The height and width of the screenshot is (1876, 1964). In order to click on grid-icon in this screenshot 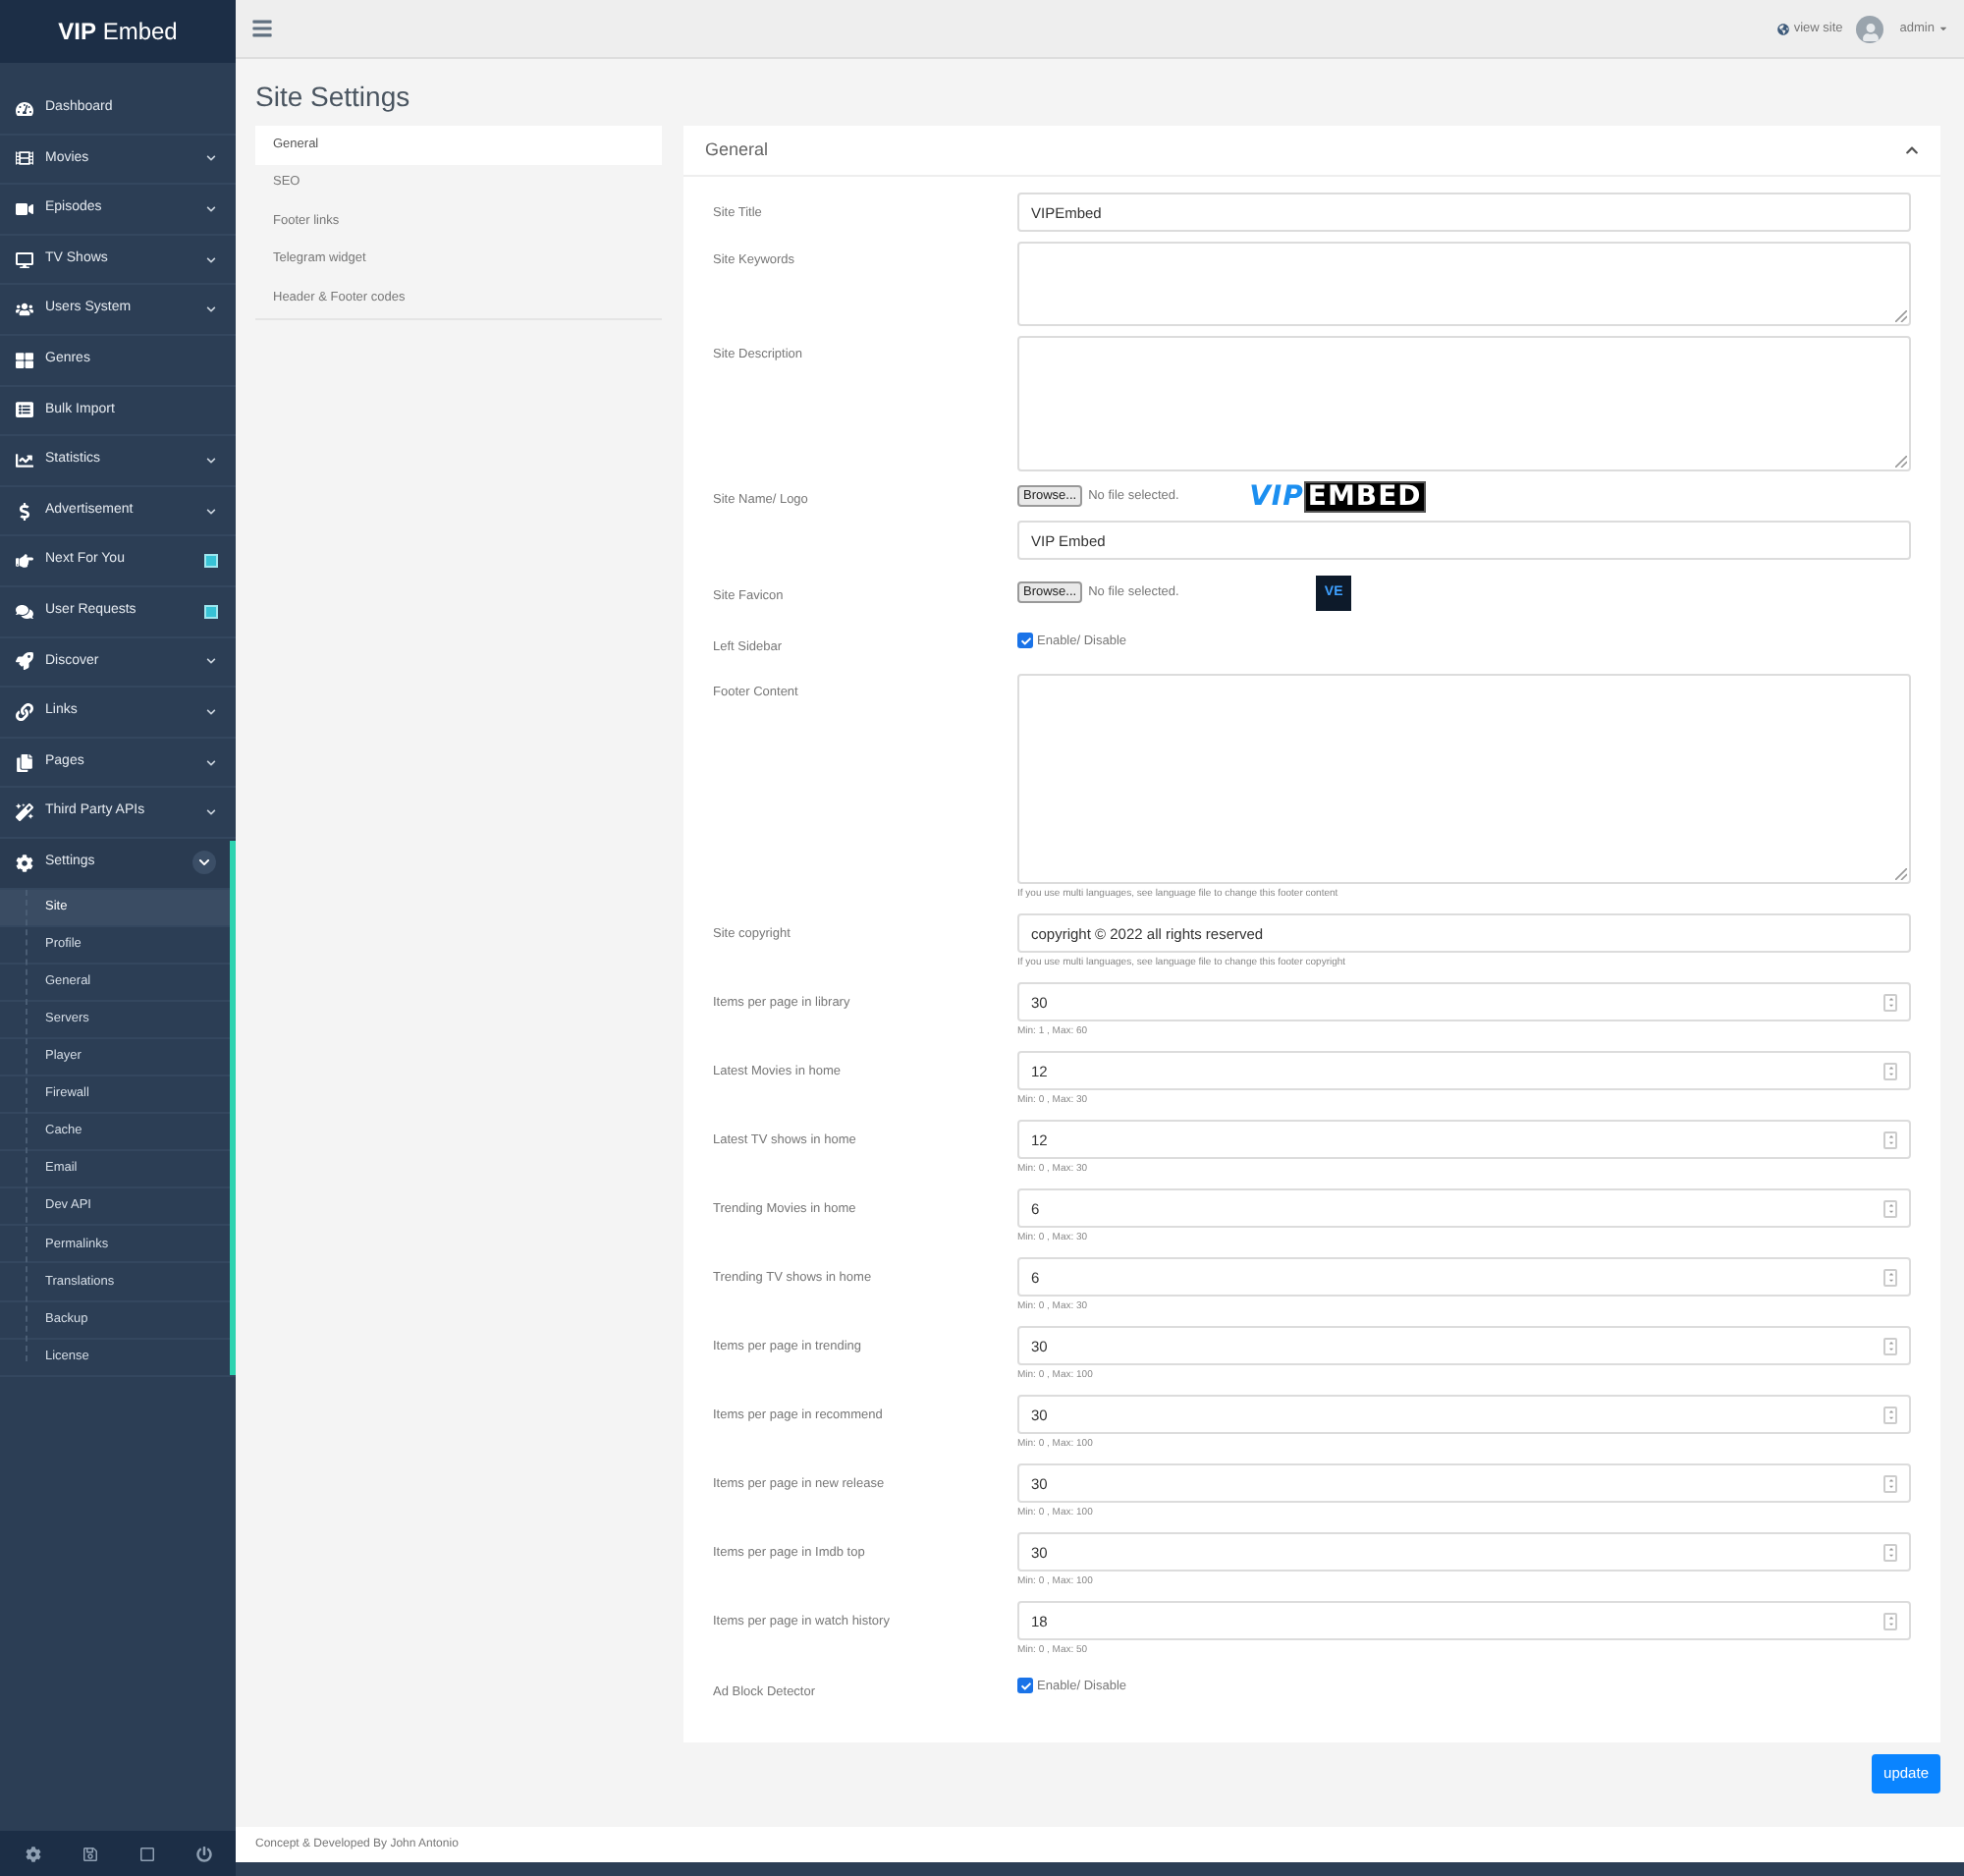, I will do `click(24, 360)`.